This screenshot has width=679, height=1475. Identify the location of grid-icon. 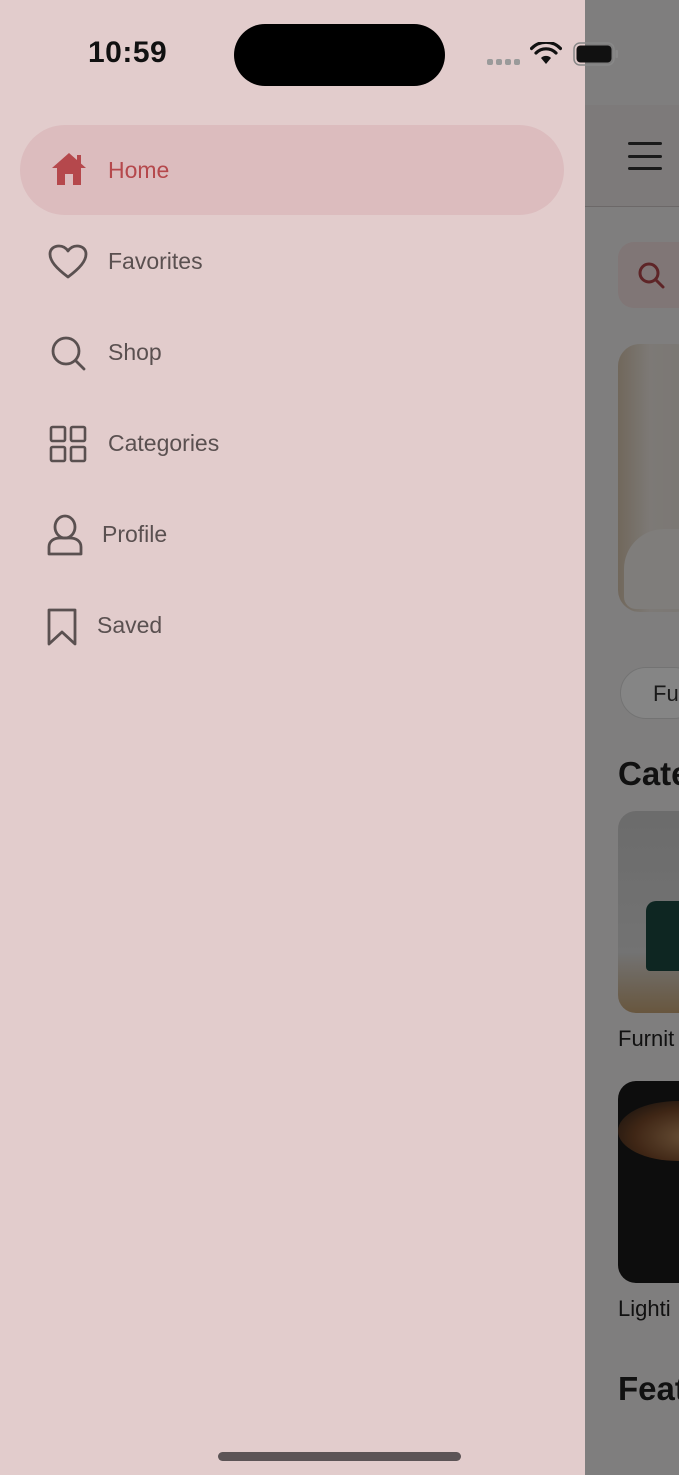
(68, 444).